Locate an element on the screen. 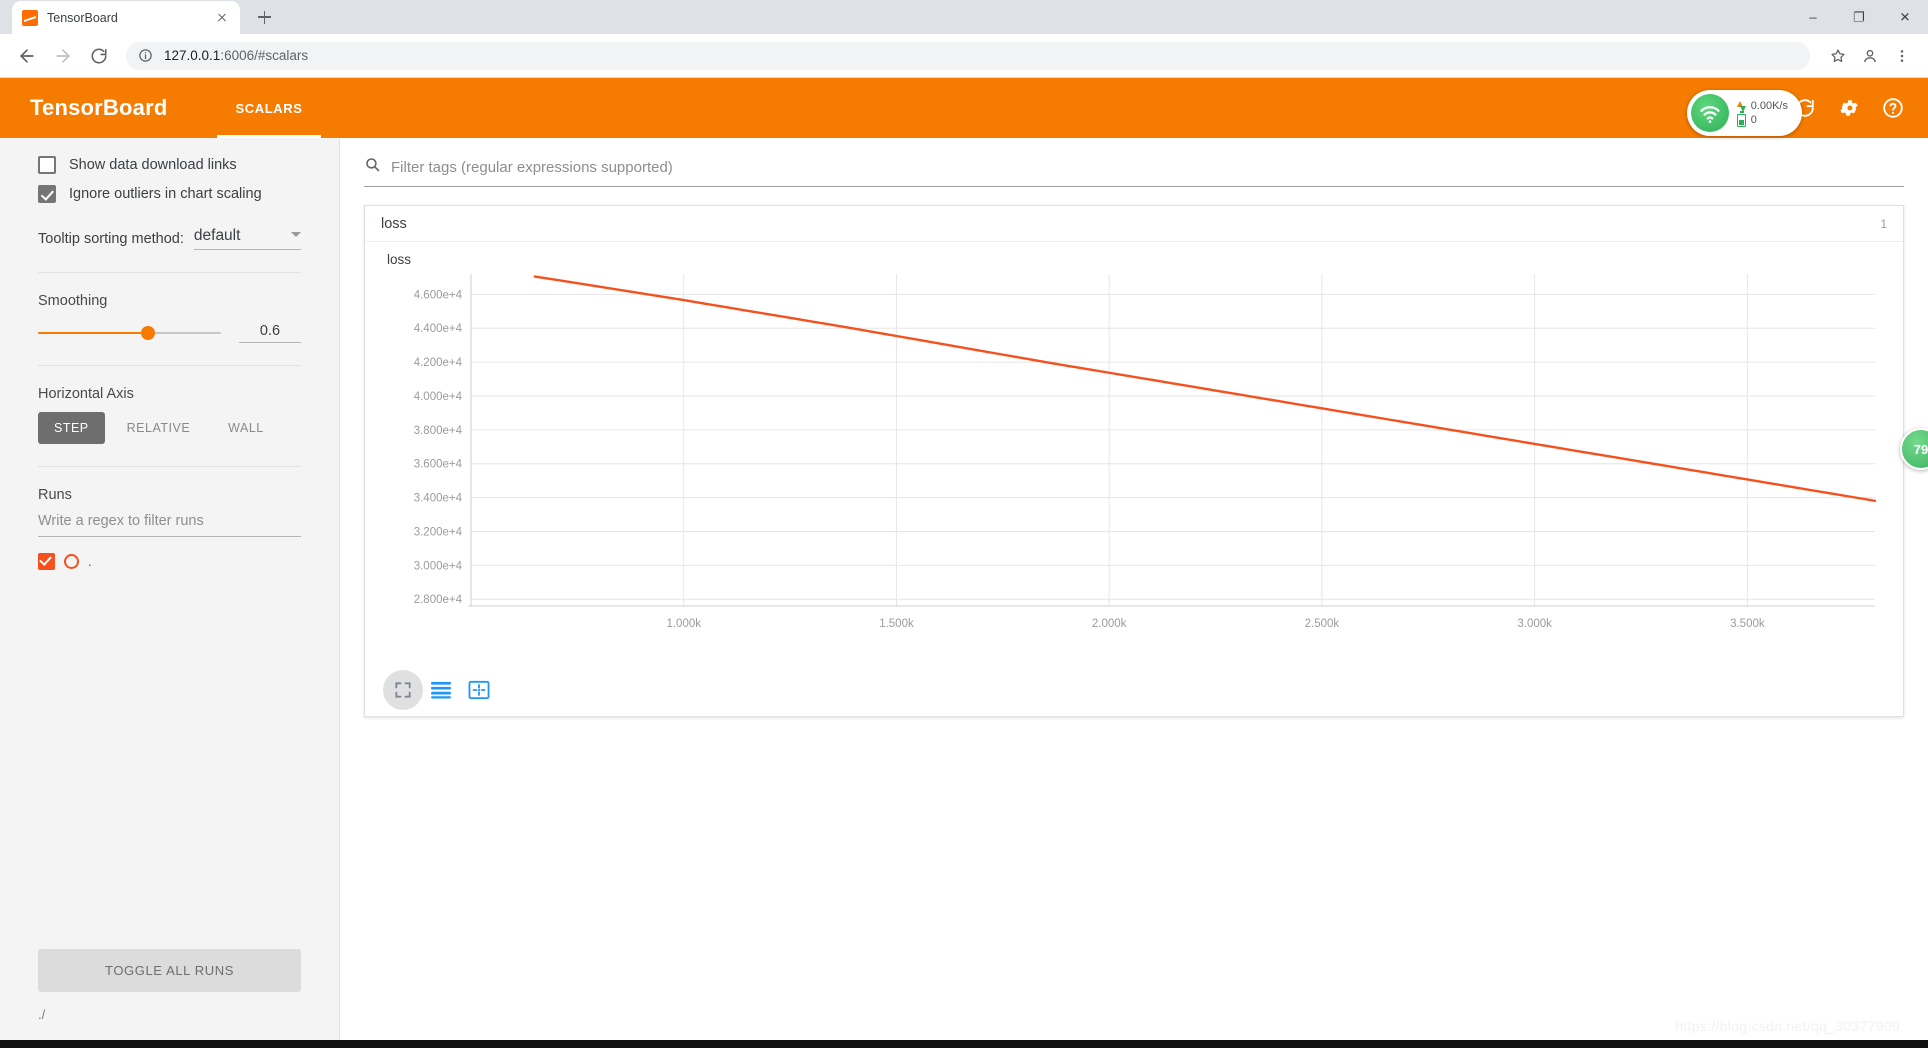 The image size is (1928, 1048). horizontal-axis-buttons: STEP RELATIVE WALL is located at coordinates (169, 428).